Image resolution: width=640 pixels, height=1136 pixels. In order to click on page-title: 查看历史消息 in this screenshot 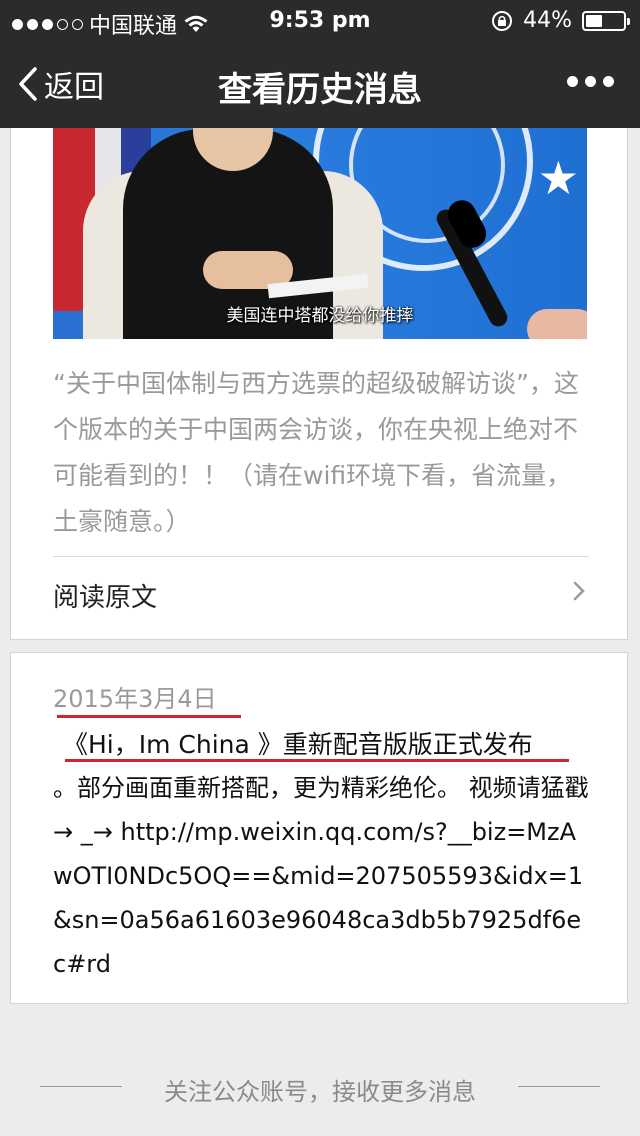, I will do `click(320, 90)`.